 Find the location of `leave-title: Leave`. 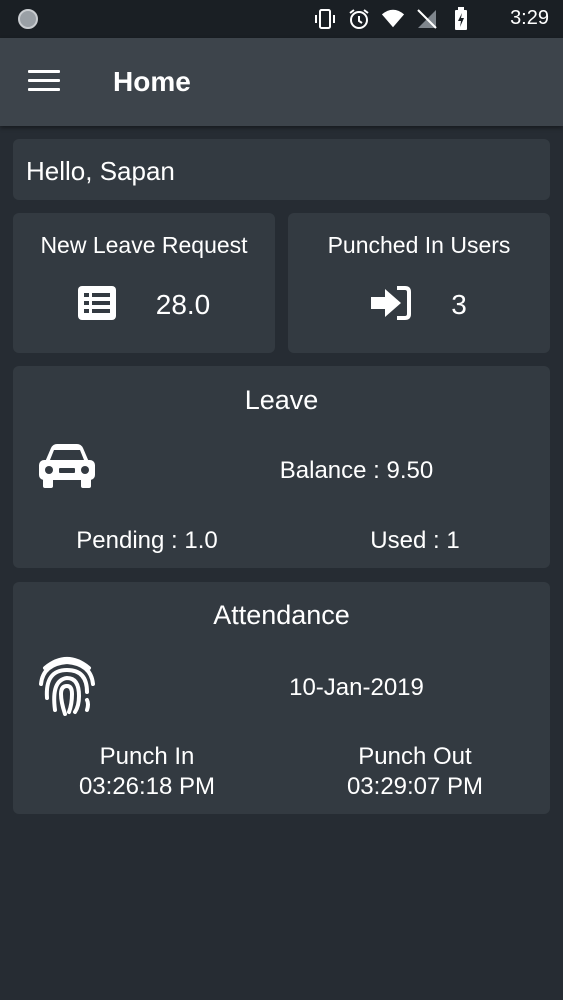

leave-title: Leave is located at coordinates (281, 400).